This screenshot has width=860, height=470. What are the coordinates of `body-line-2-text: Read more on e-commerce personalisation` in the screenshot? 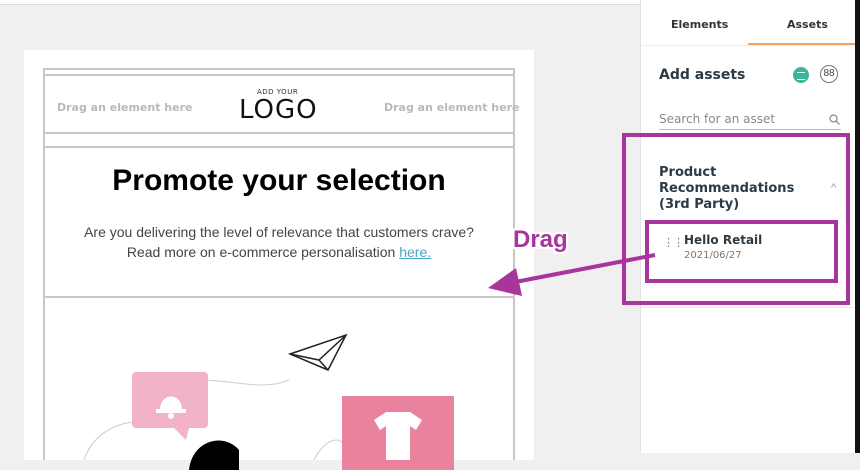 It's located at (263, 252).